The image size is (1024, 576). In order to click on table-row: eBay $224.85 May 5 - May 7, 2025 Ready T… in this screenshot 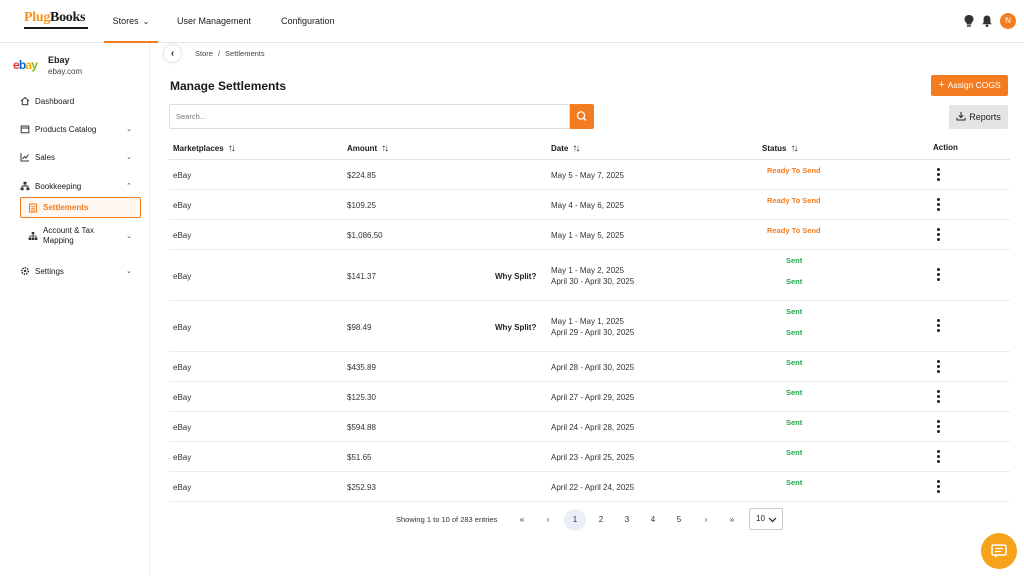, I will do `click(589, 175)`.